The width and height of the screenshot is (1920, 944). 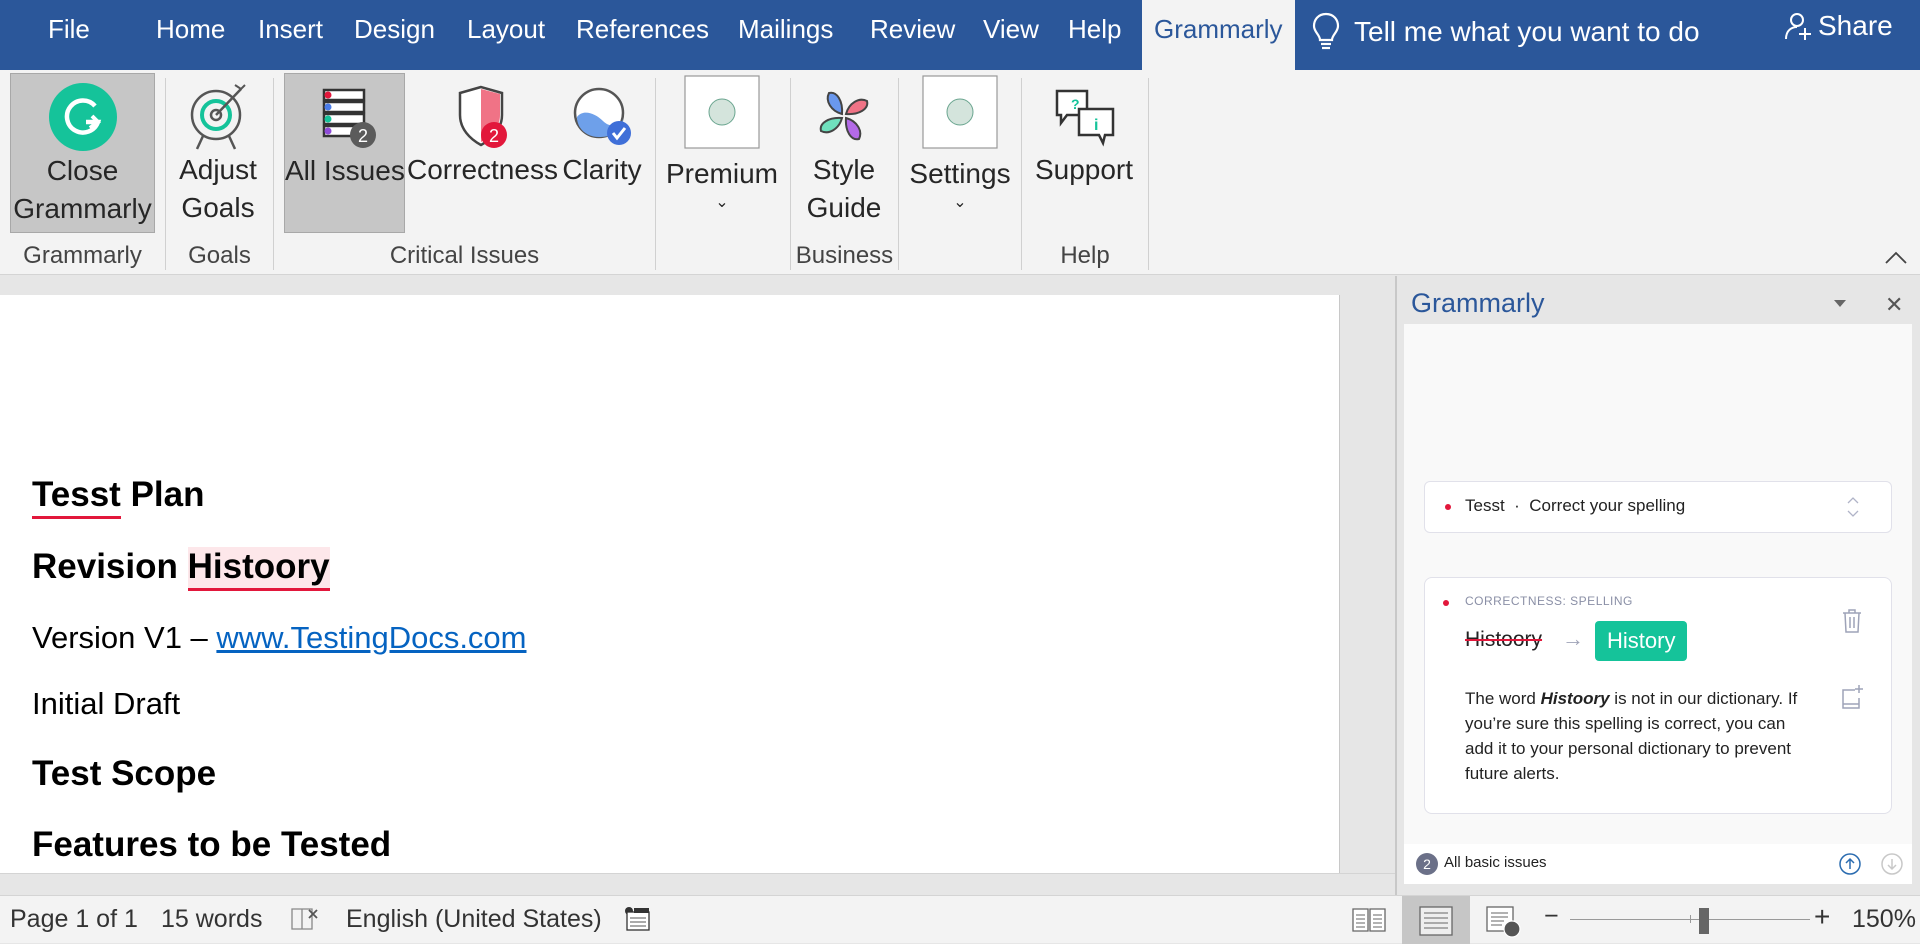 What do you see at coordinates (1840, 303) in the screenshot?
I see `pane-options-icon` at bounding box center [1840, 303].